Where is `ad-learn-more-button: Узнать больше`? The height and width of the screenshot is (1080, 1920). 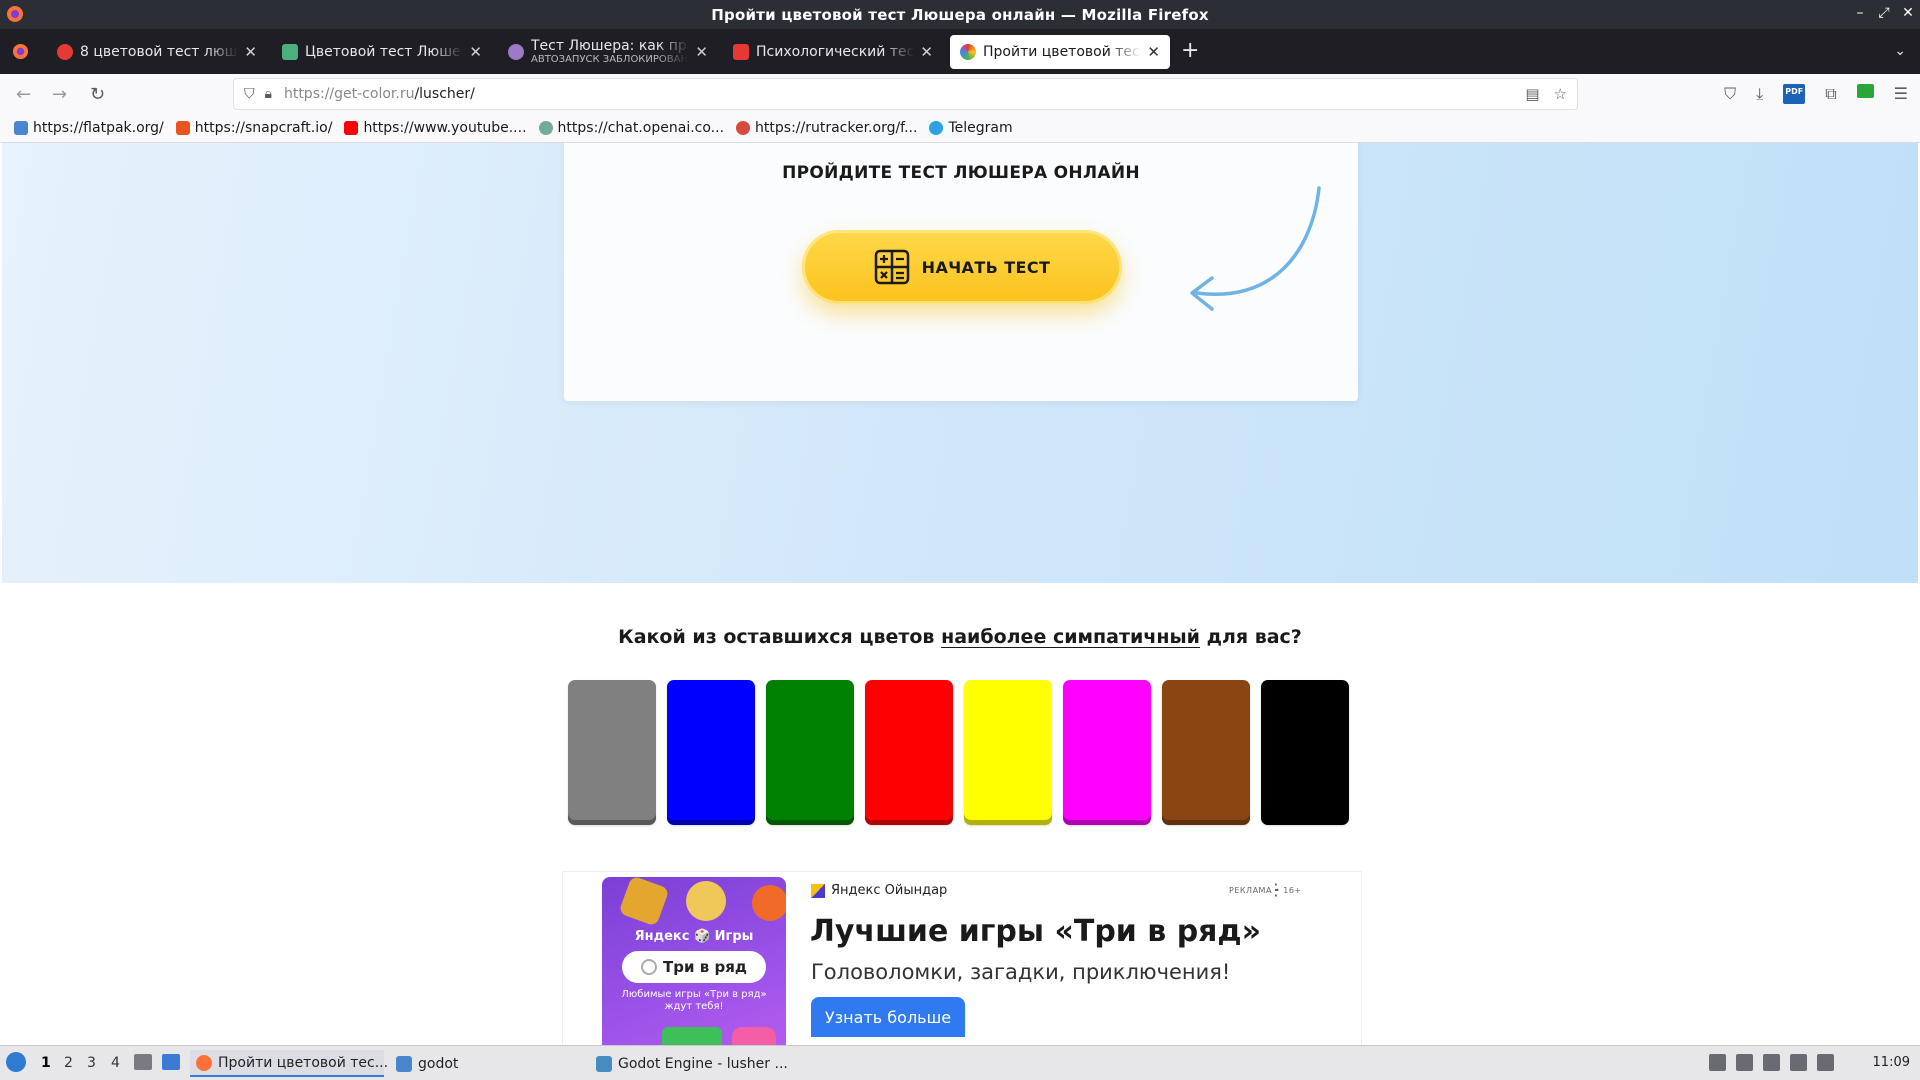 ad-learn-more-button: Узнать больше is located at coordinates (888, 1017).